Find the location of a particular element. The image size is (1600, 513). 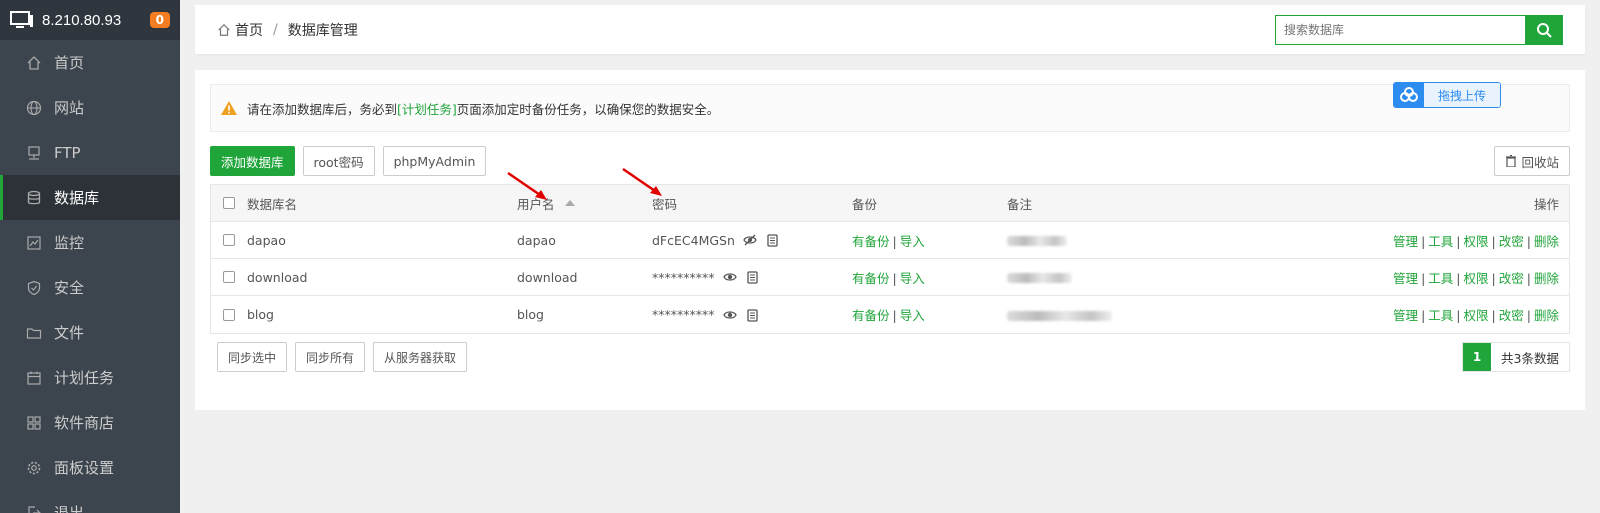

server-header: 8.210.80.93 0 is located at coordinates (90, 20).